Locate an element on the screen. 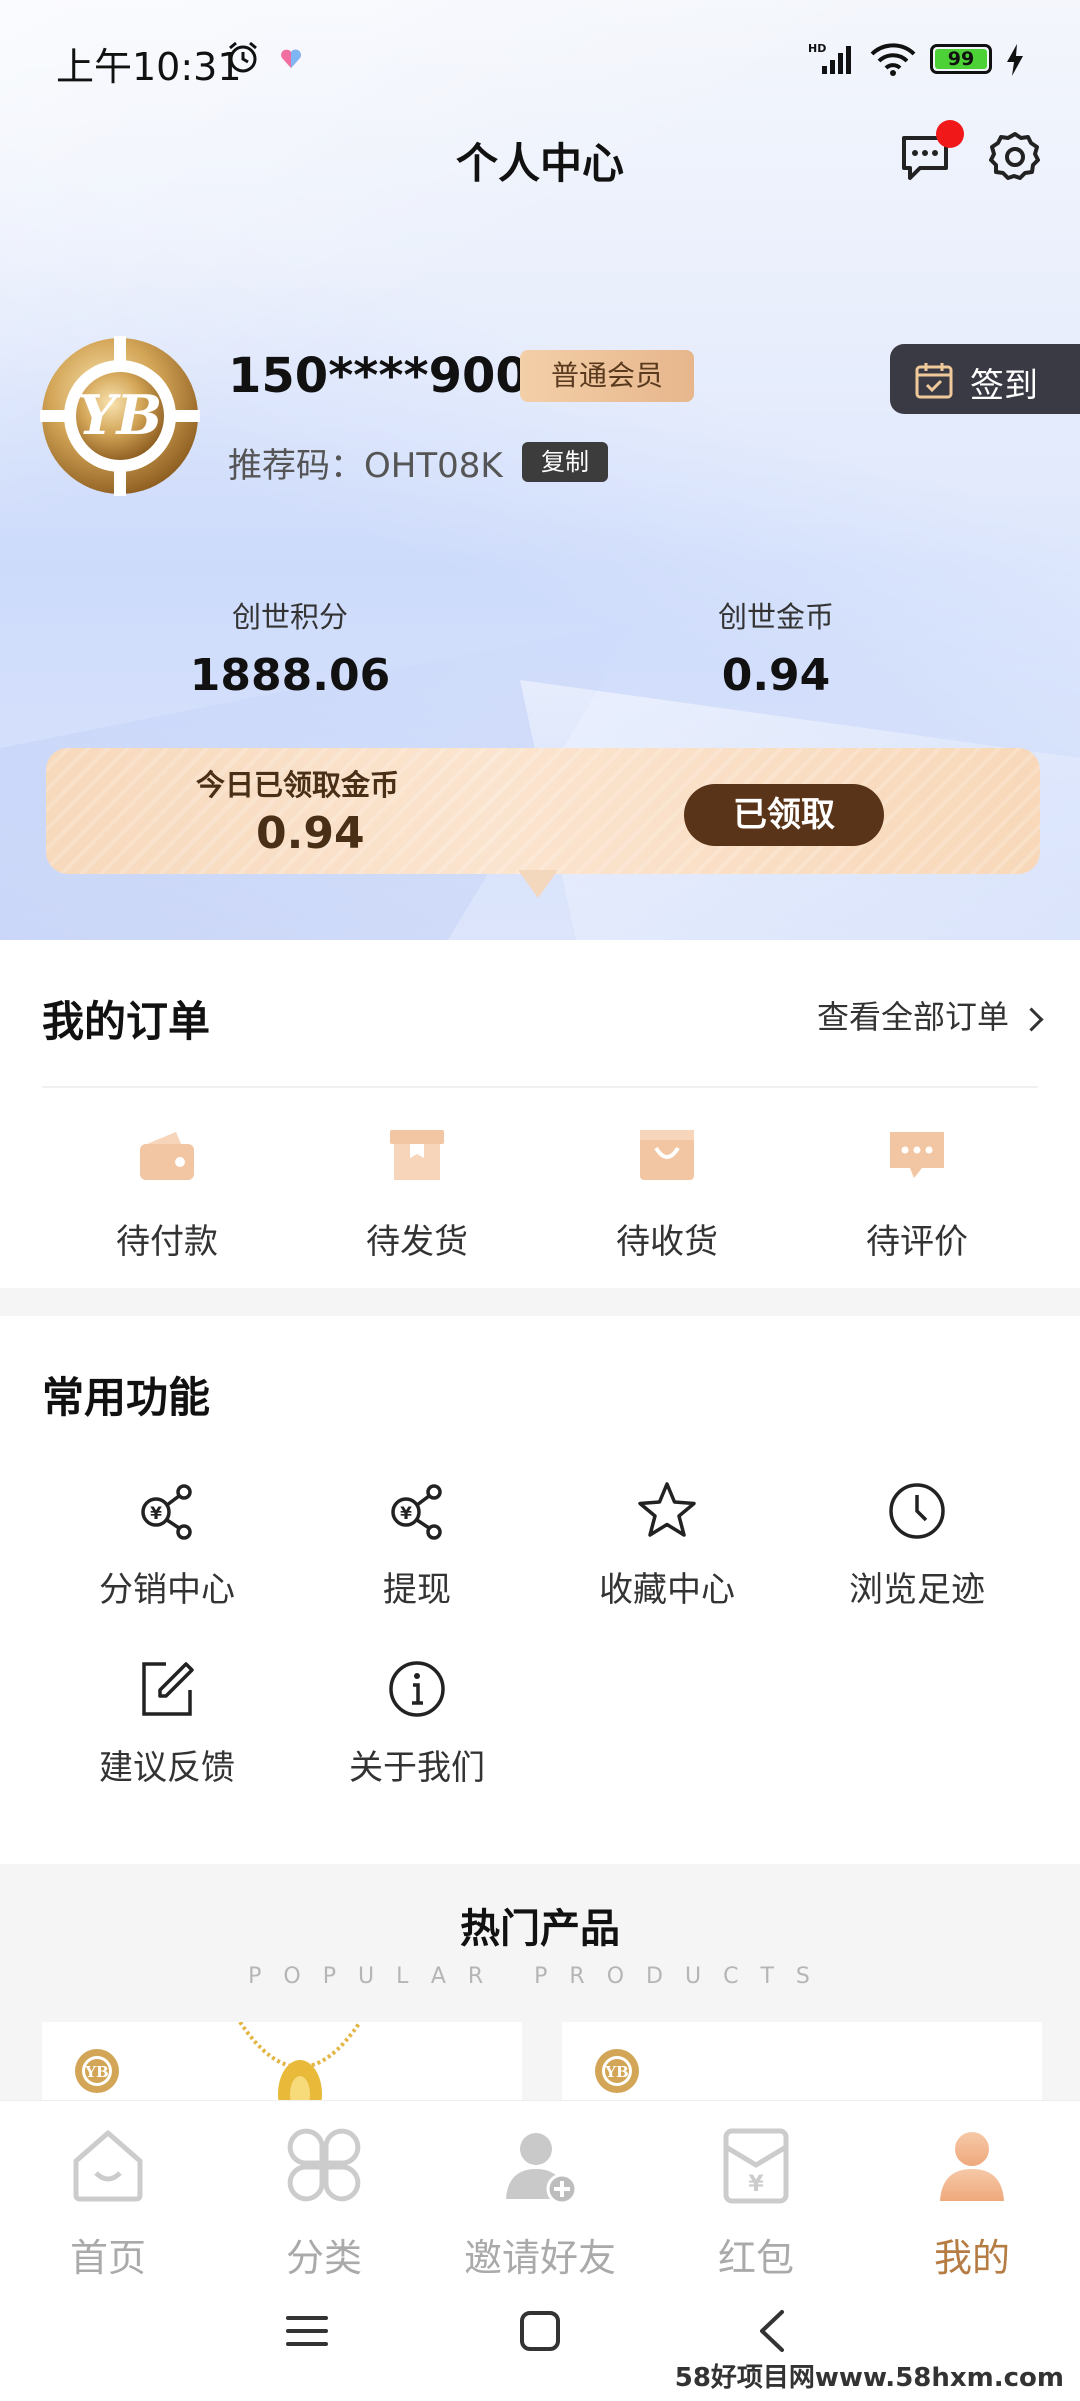 This screenshot has height=2401, width=1080. category-icon is located at coordinates (324, 2165).